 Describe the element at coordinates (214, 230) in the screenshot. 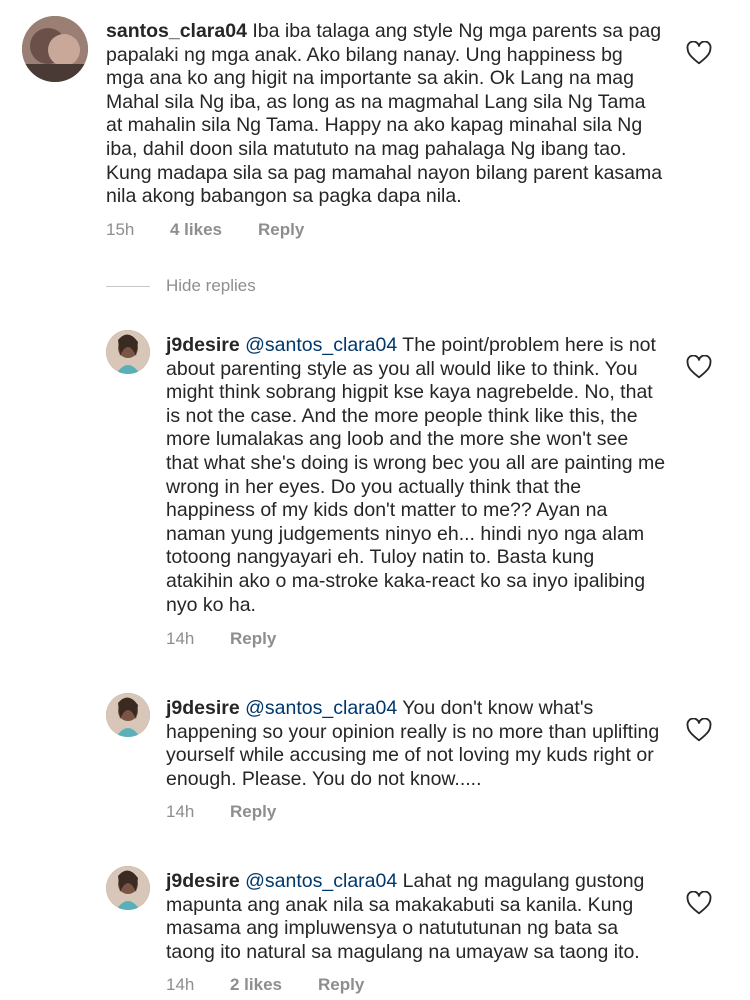

I see `comment-likes: 4 likes` at that location.